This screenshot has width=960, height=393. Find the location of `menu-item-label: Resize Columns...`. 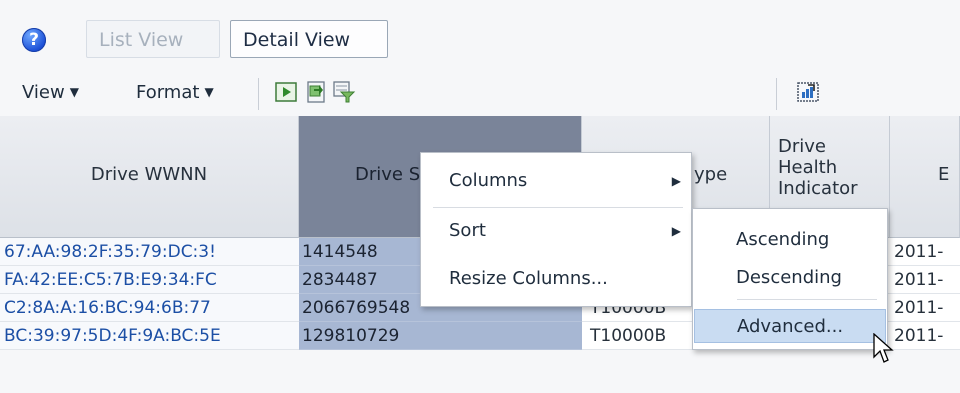

menu-item-label: Resize Columns... is located at coordinates (528, 278).